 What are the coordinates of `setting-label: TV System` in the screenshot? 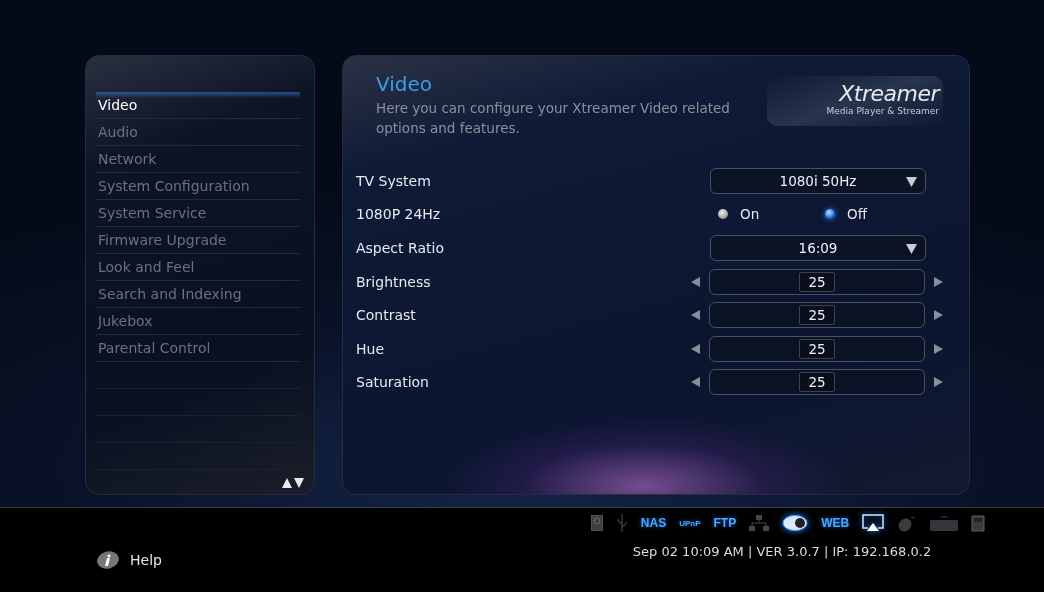 It's located at (393, 180).